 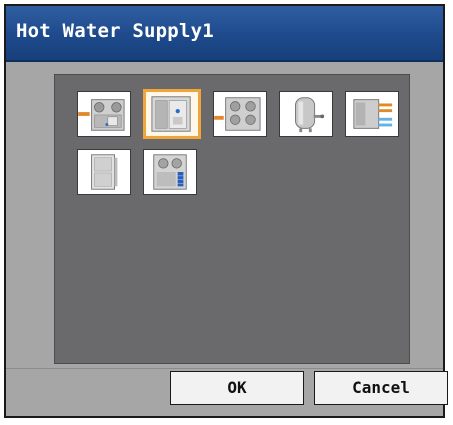 What do you see at coordinates (310, 115) in the screenshot?
I see `hot-water-storage-tank-icon` at bounding box center [310, 115].